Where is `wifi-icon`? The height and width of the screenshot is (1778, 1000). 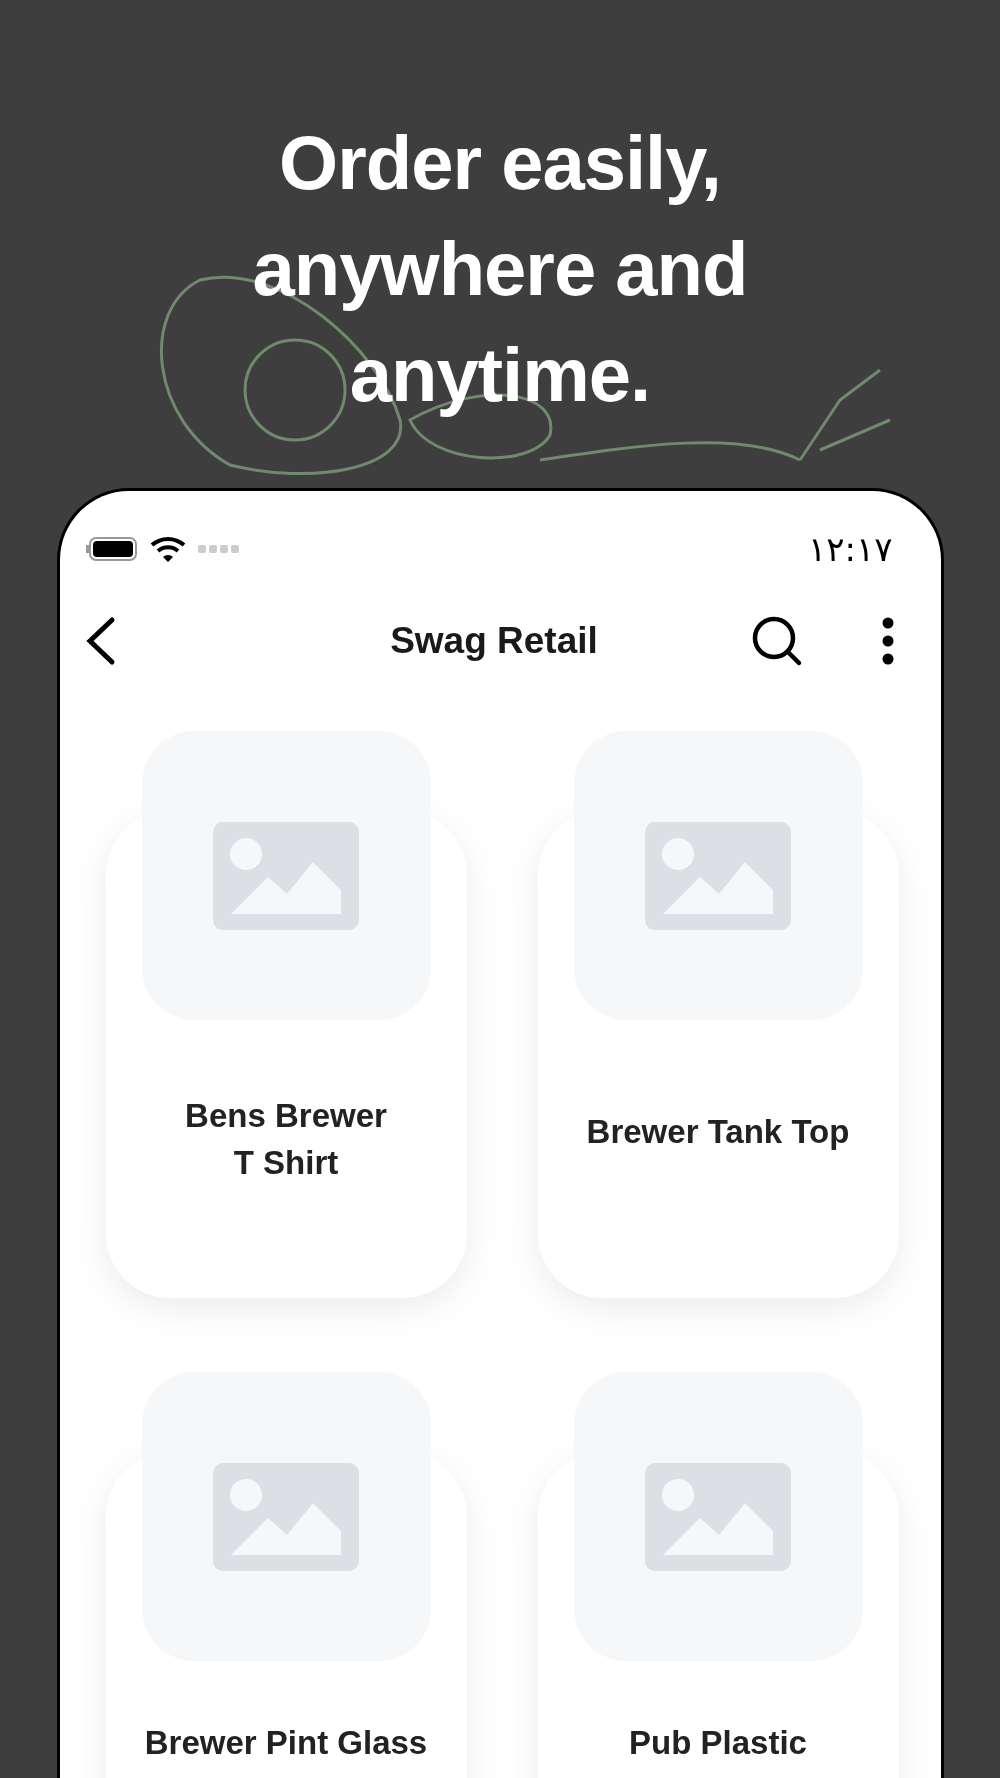 wifi-icon is located at coordinates (167, 549).